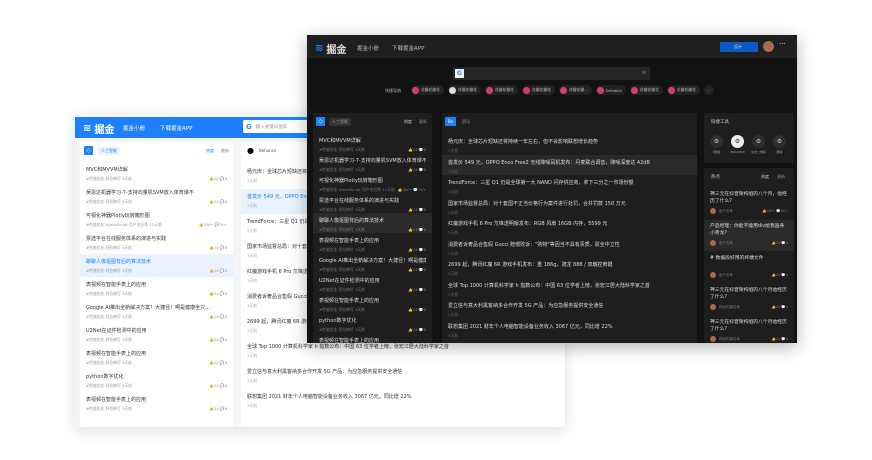 The width and height of the screenshot is (872, 460). What do you see at coordinates (610, 90) in the screenshot?
I see `quick-nav-item: Dribbble` at bounding box center [610, 90].